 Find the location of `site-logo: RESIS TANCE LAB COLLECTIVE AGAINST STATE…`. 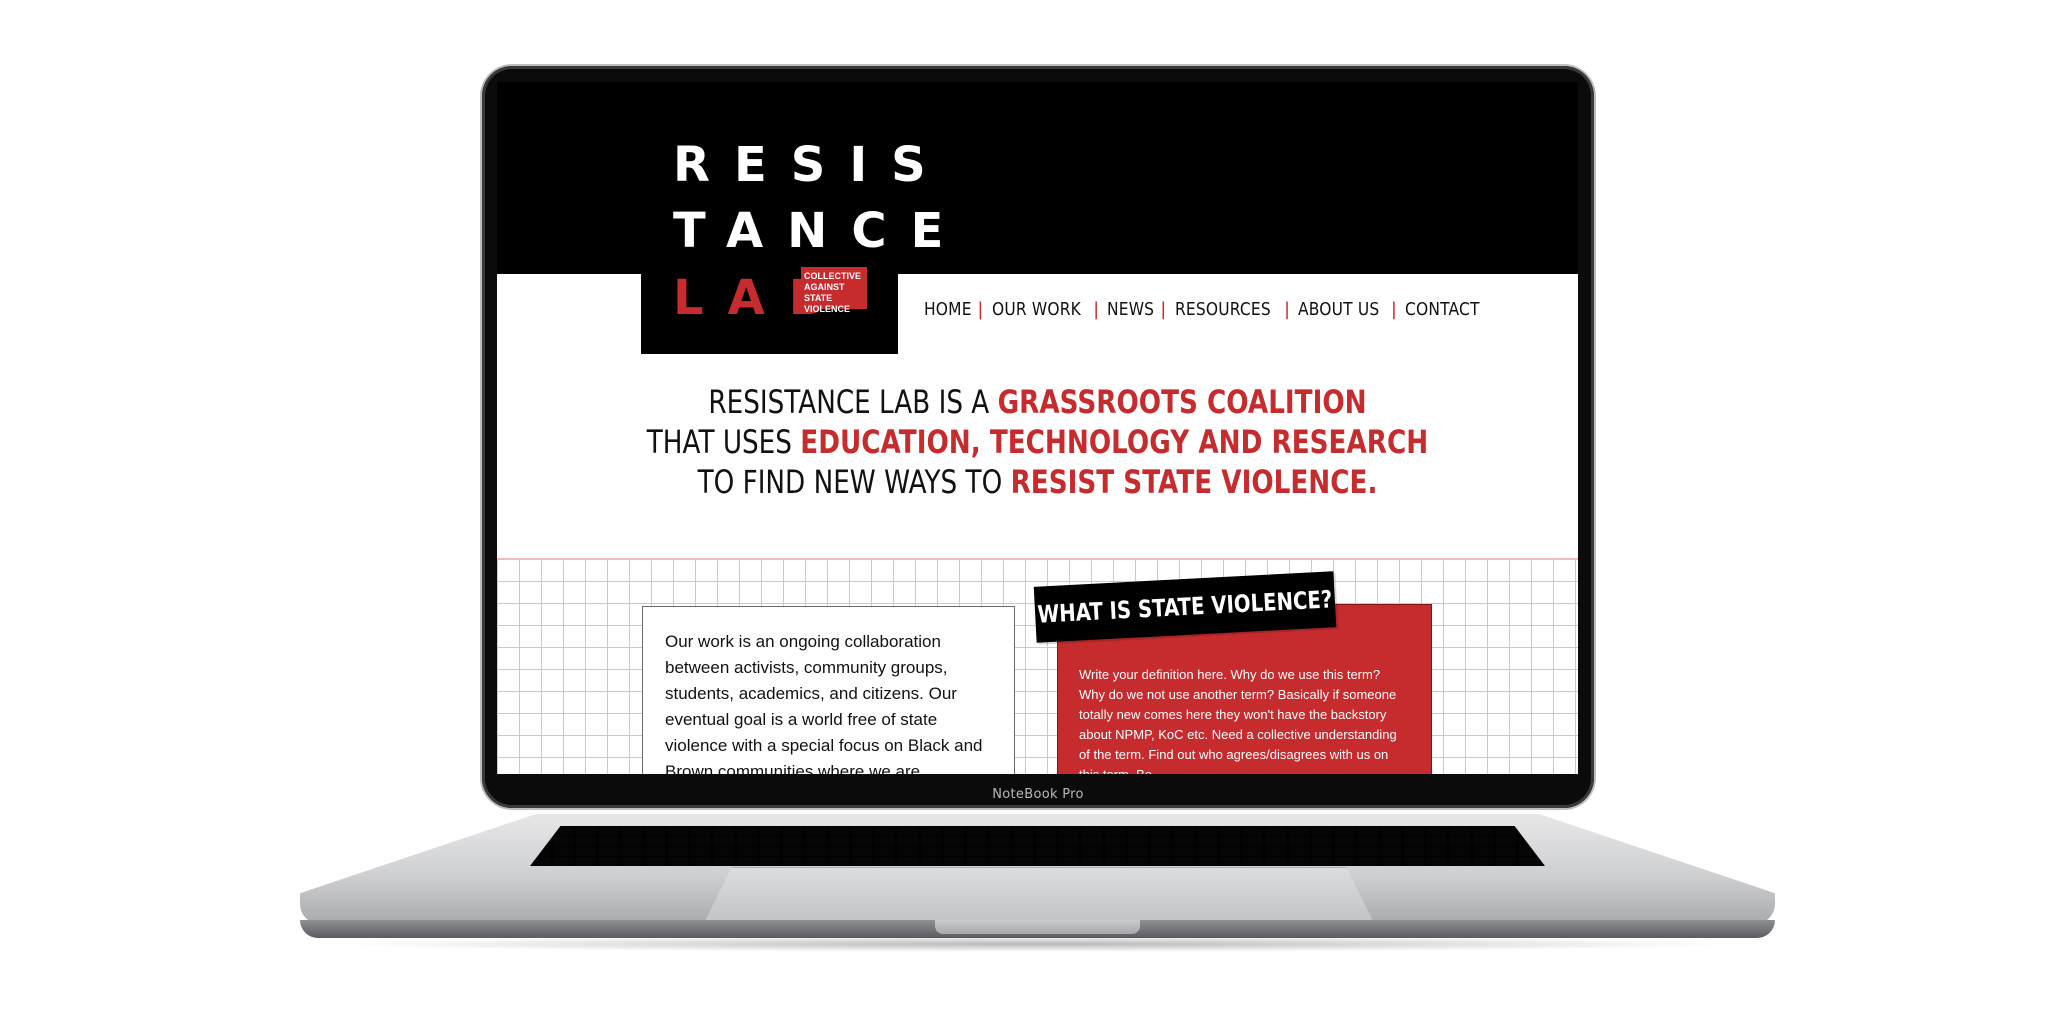

site-logo: RESIS TANCE LAB COLLECTIVE AGAINST STATE… is located at coordinates (792, 218).